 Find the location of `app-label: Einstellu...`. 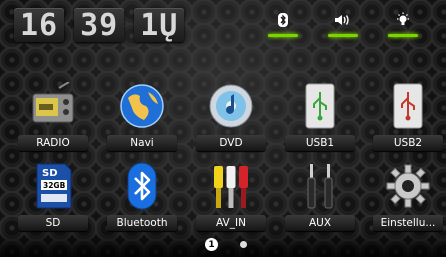

app-label: Einstellu... is located at coordinates (408, 223).